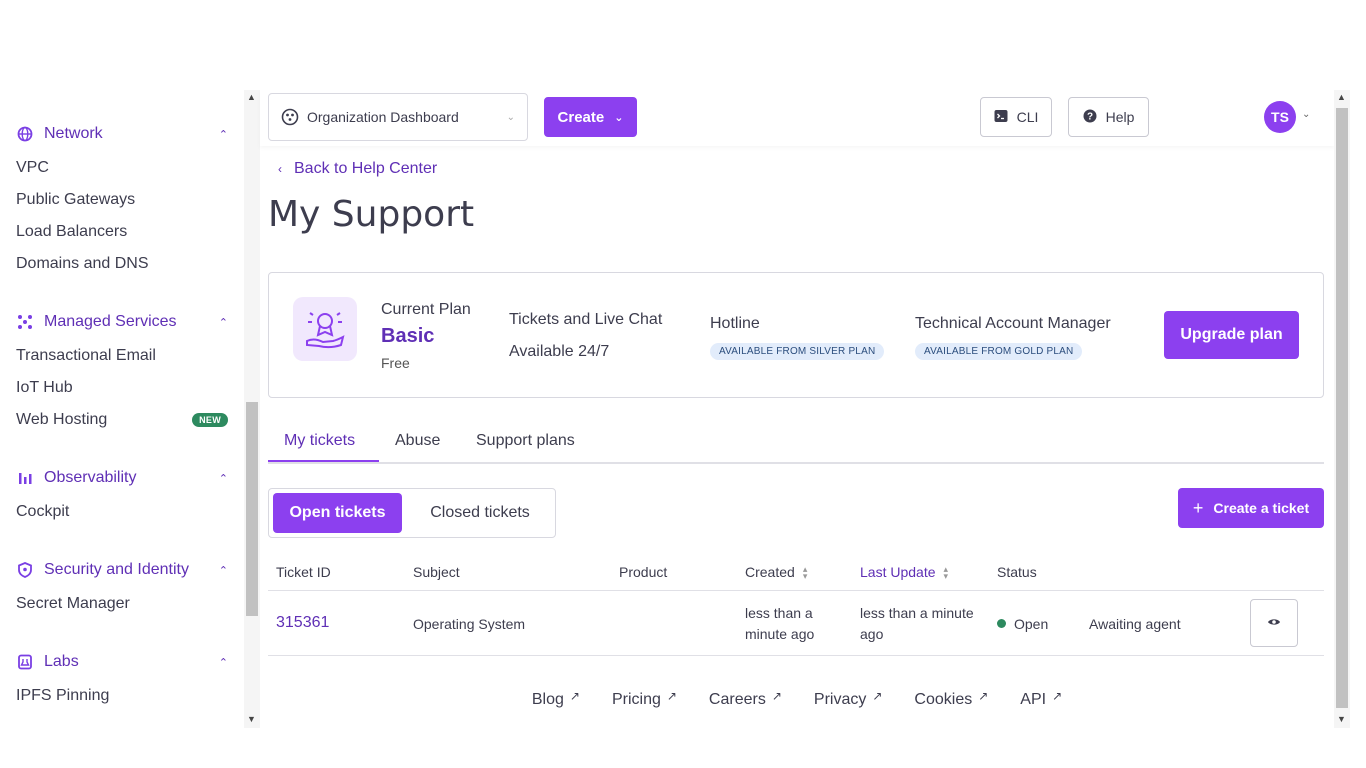 This screenshot has width=1366, height=768. I want to click on column-header-ticket-id: Ticket ID, so click(303, 572).